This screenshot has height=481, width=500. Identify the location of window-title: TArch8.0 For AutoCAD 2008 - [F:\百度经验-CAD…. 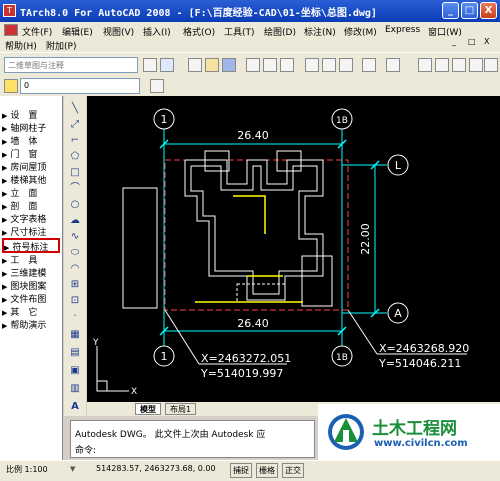
(198, 13).